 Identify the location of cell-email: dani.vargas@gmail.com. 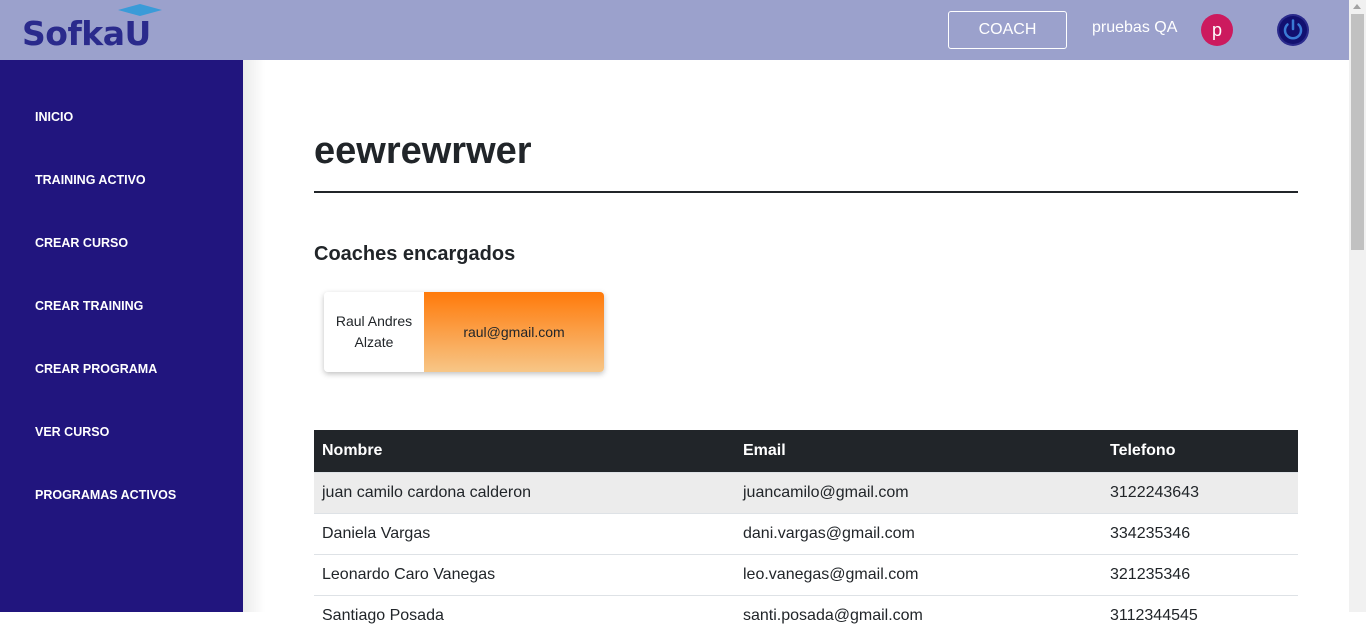
(918, 533).